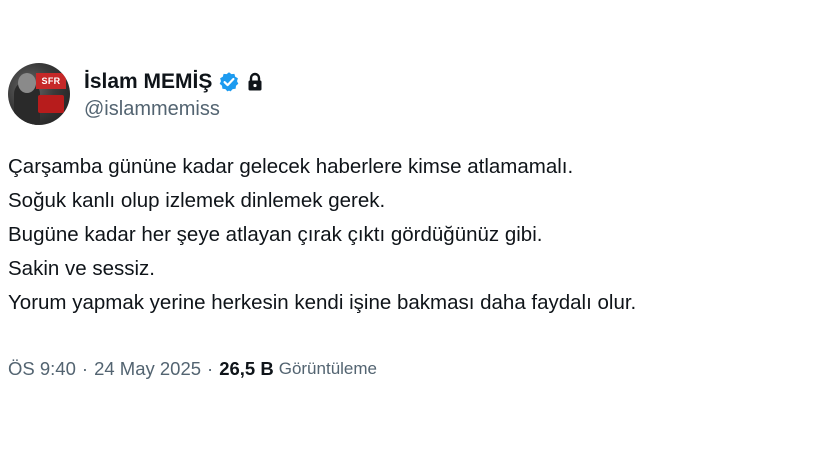 This screenshot has width=820, height=461. What do you see at coordinates (255, 82) in the screenshot?
I see `lock-icon` at bounding box center [255, 82].